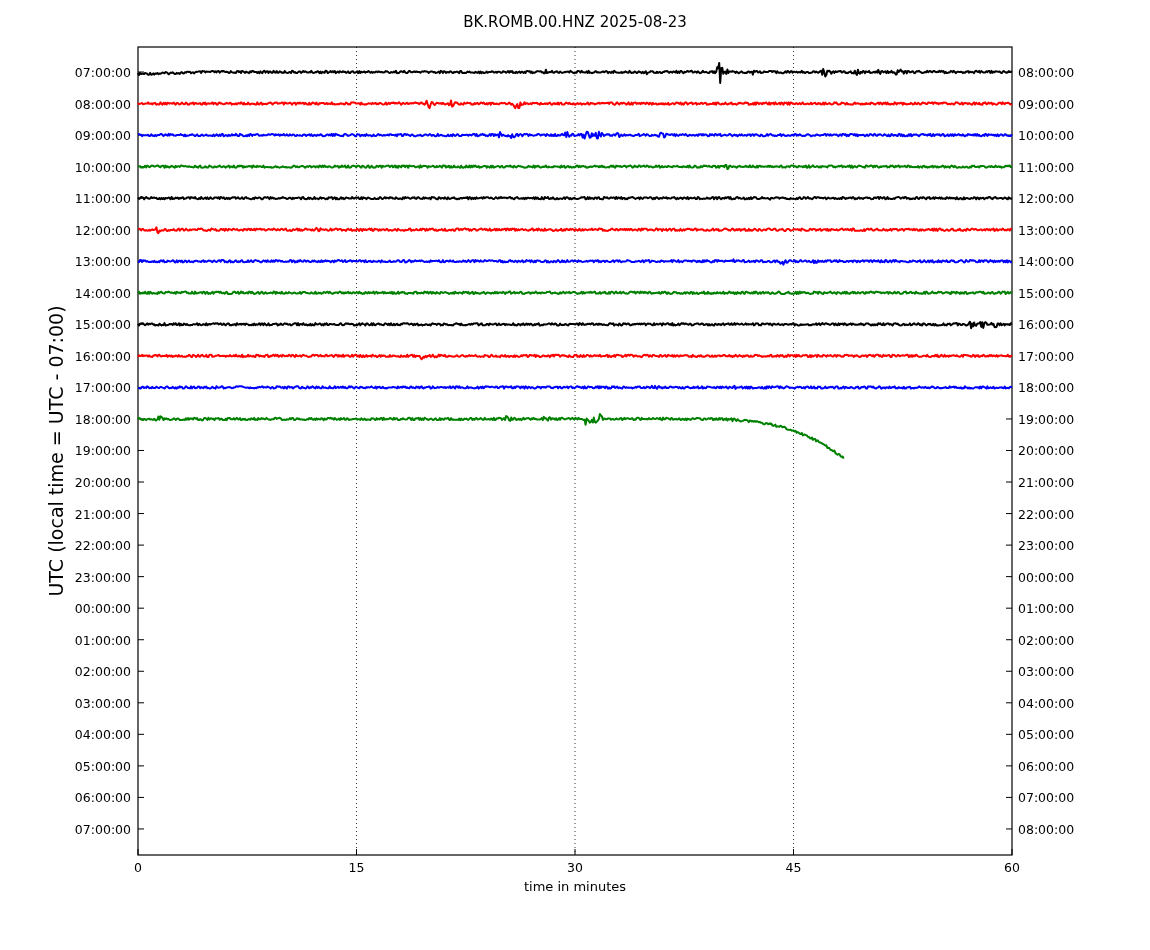 The width and height of the screenshot is (1150, 950). What do you see at coordinates (138, 867) in the screenshot?
I see `tick-label: 0` at bounding box center [138, 867].